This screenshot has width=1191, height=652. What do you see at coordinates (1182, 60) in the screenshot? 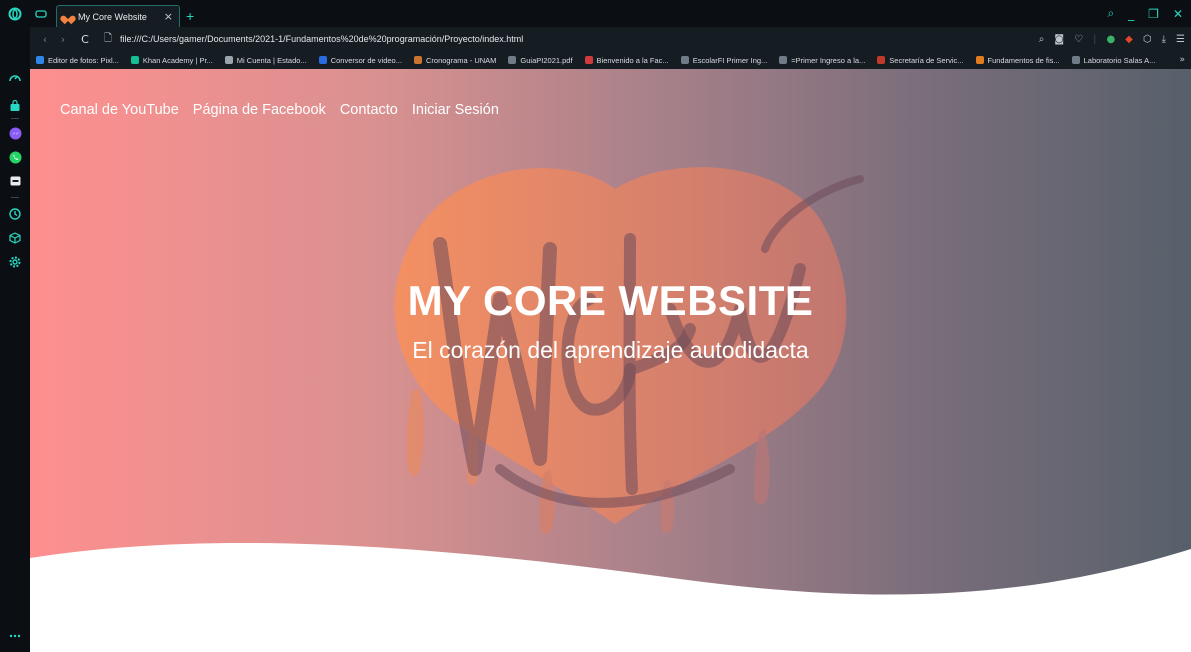
I see `bookmarks-more-button: »` at bounding box center [1182, 60].